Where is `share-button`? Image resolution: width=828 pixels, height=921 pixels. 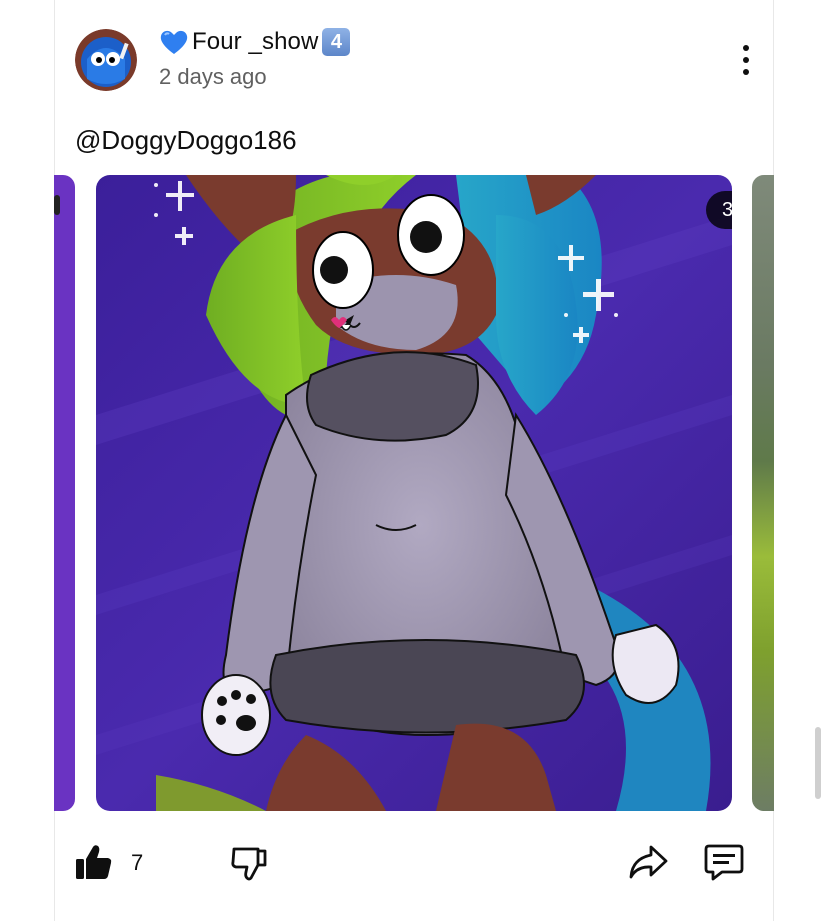 share-button is located at coordinates (648, 864).